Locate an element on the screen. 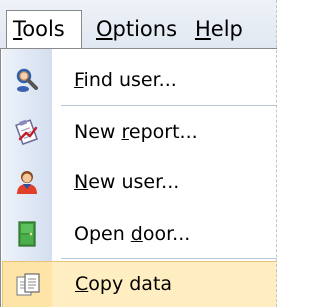 The image size is (320, 307). menu-item-copy-data: Copy data is located at coordinates (139, 284).